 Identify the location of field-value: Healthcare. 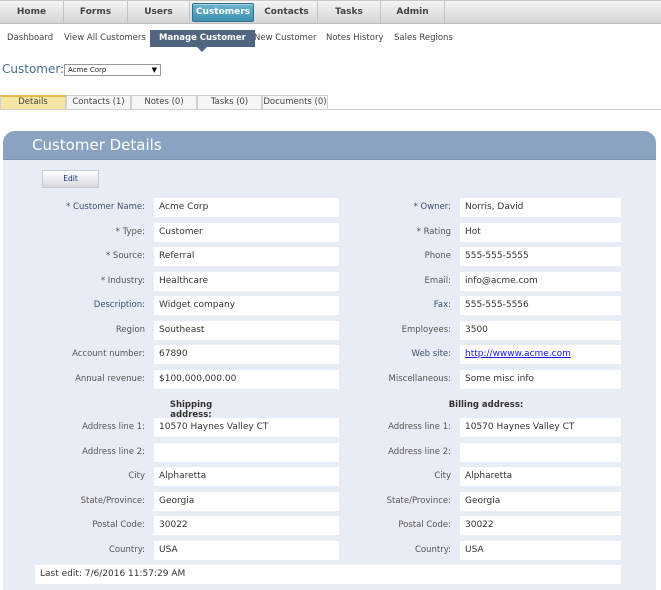
(246, 281).